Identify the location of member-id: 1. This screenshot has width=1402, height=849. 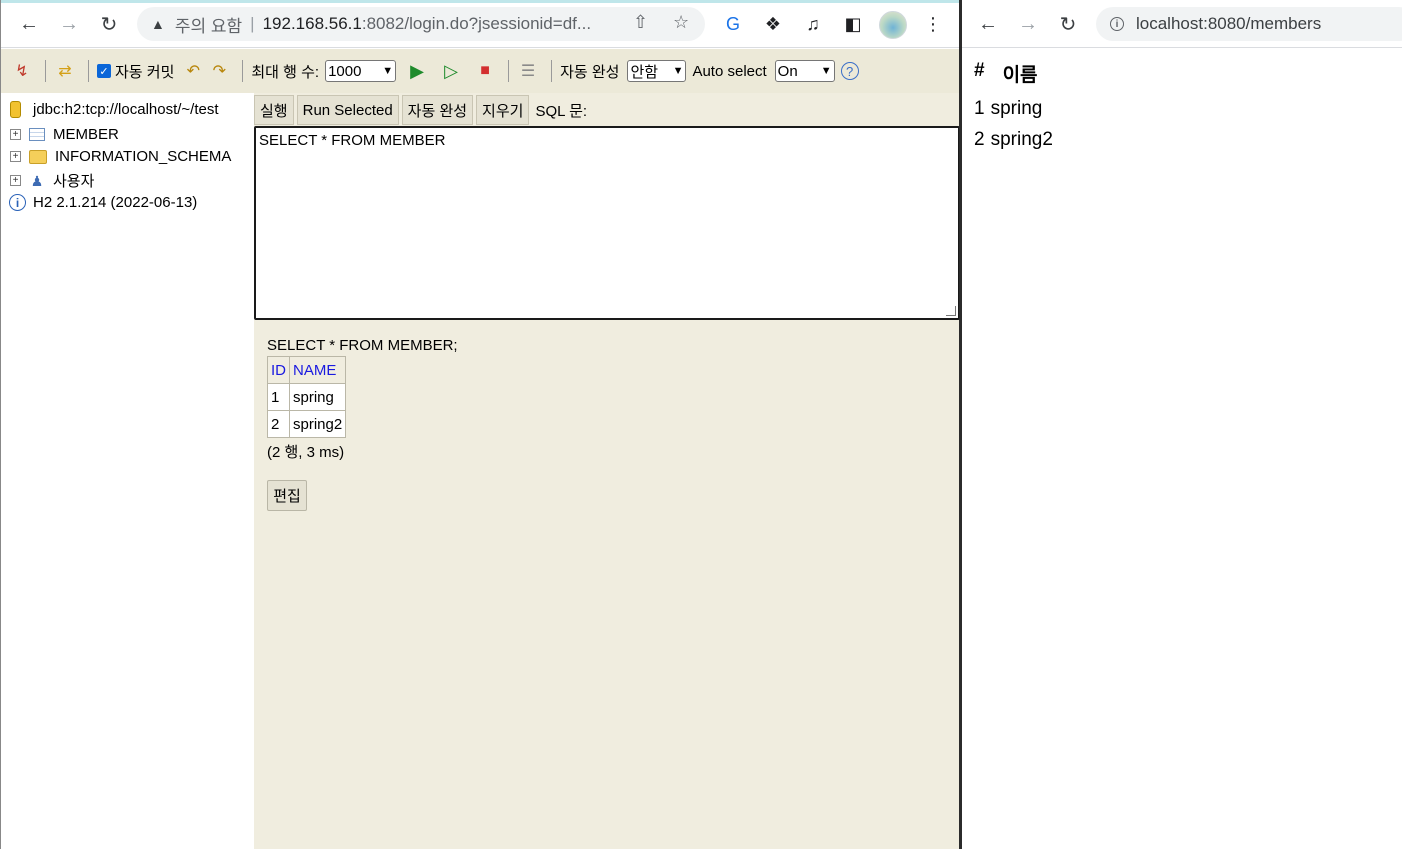
(979, 108).